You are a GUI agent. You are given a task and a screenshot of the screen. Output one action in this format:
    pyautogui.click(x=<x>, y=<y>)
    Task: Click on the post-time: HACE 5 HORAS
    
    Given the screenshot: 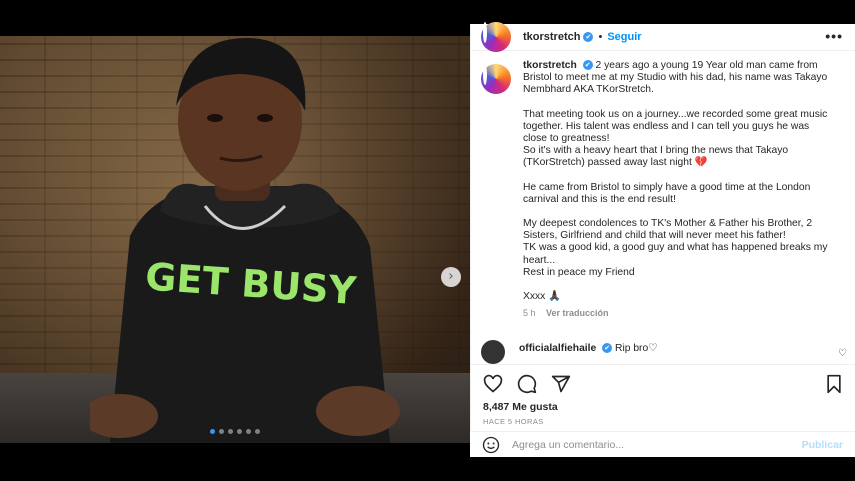 What is the action you would take?
    pyautogui.click(x=513, y=421)
    